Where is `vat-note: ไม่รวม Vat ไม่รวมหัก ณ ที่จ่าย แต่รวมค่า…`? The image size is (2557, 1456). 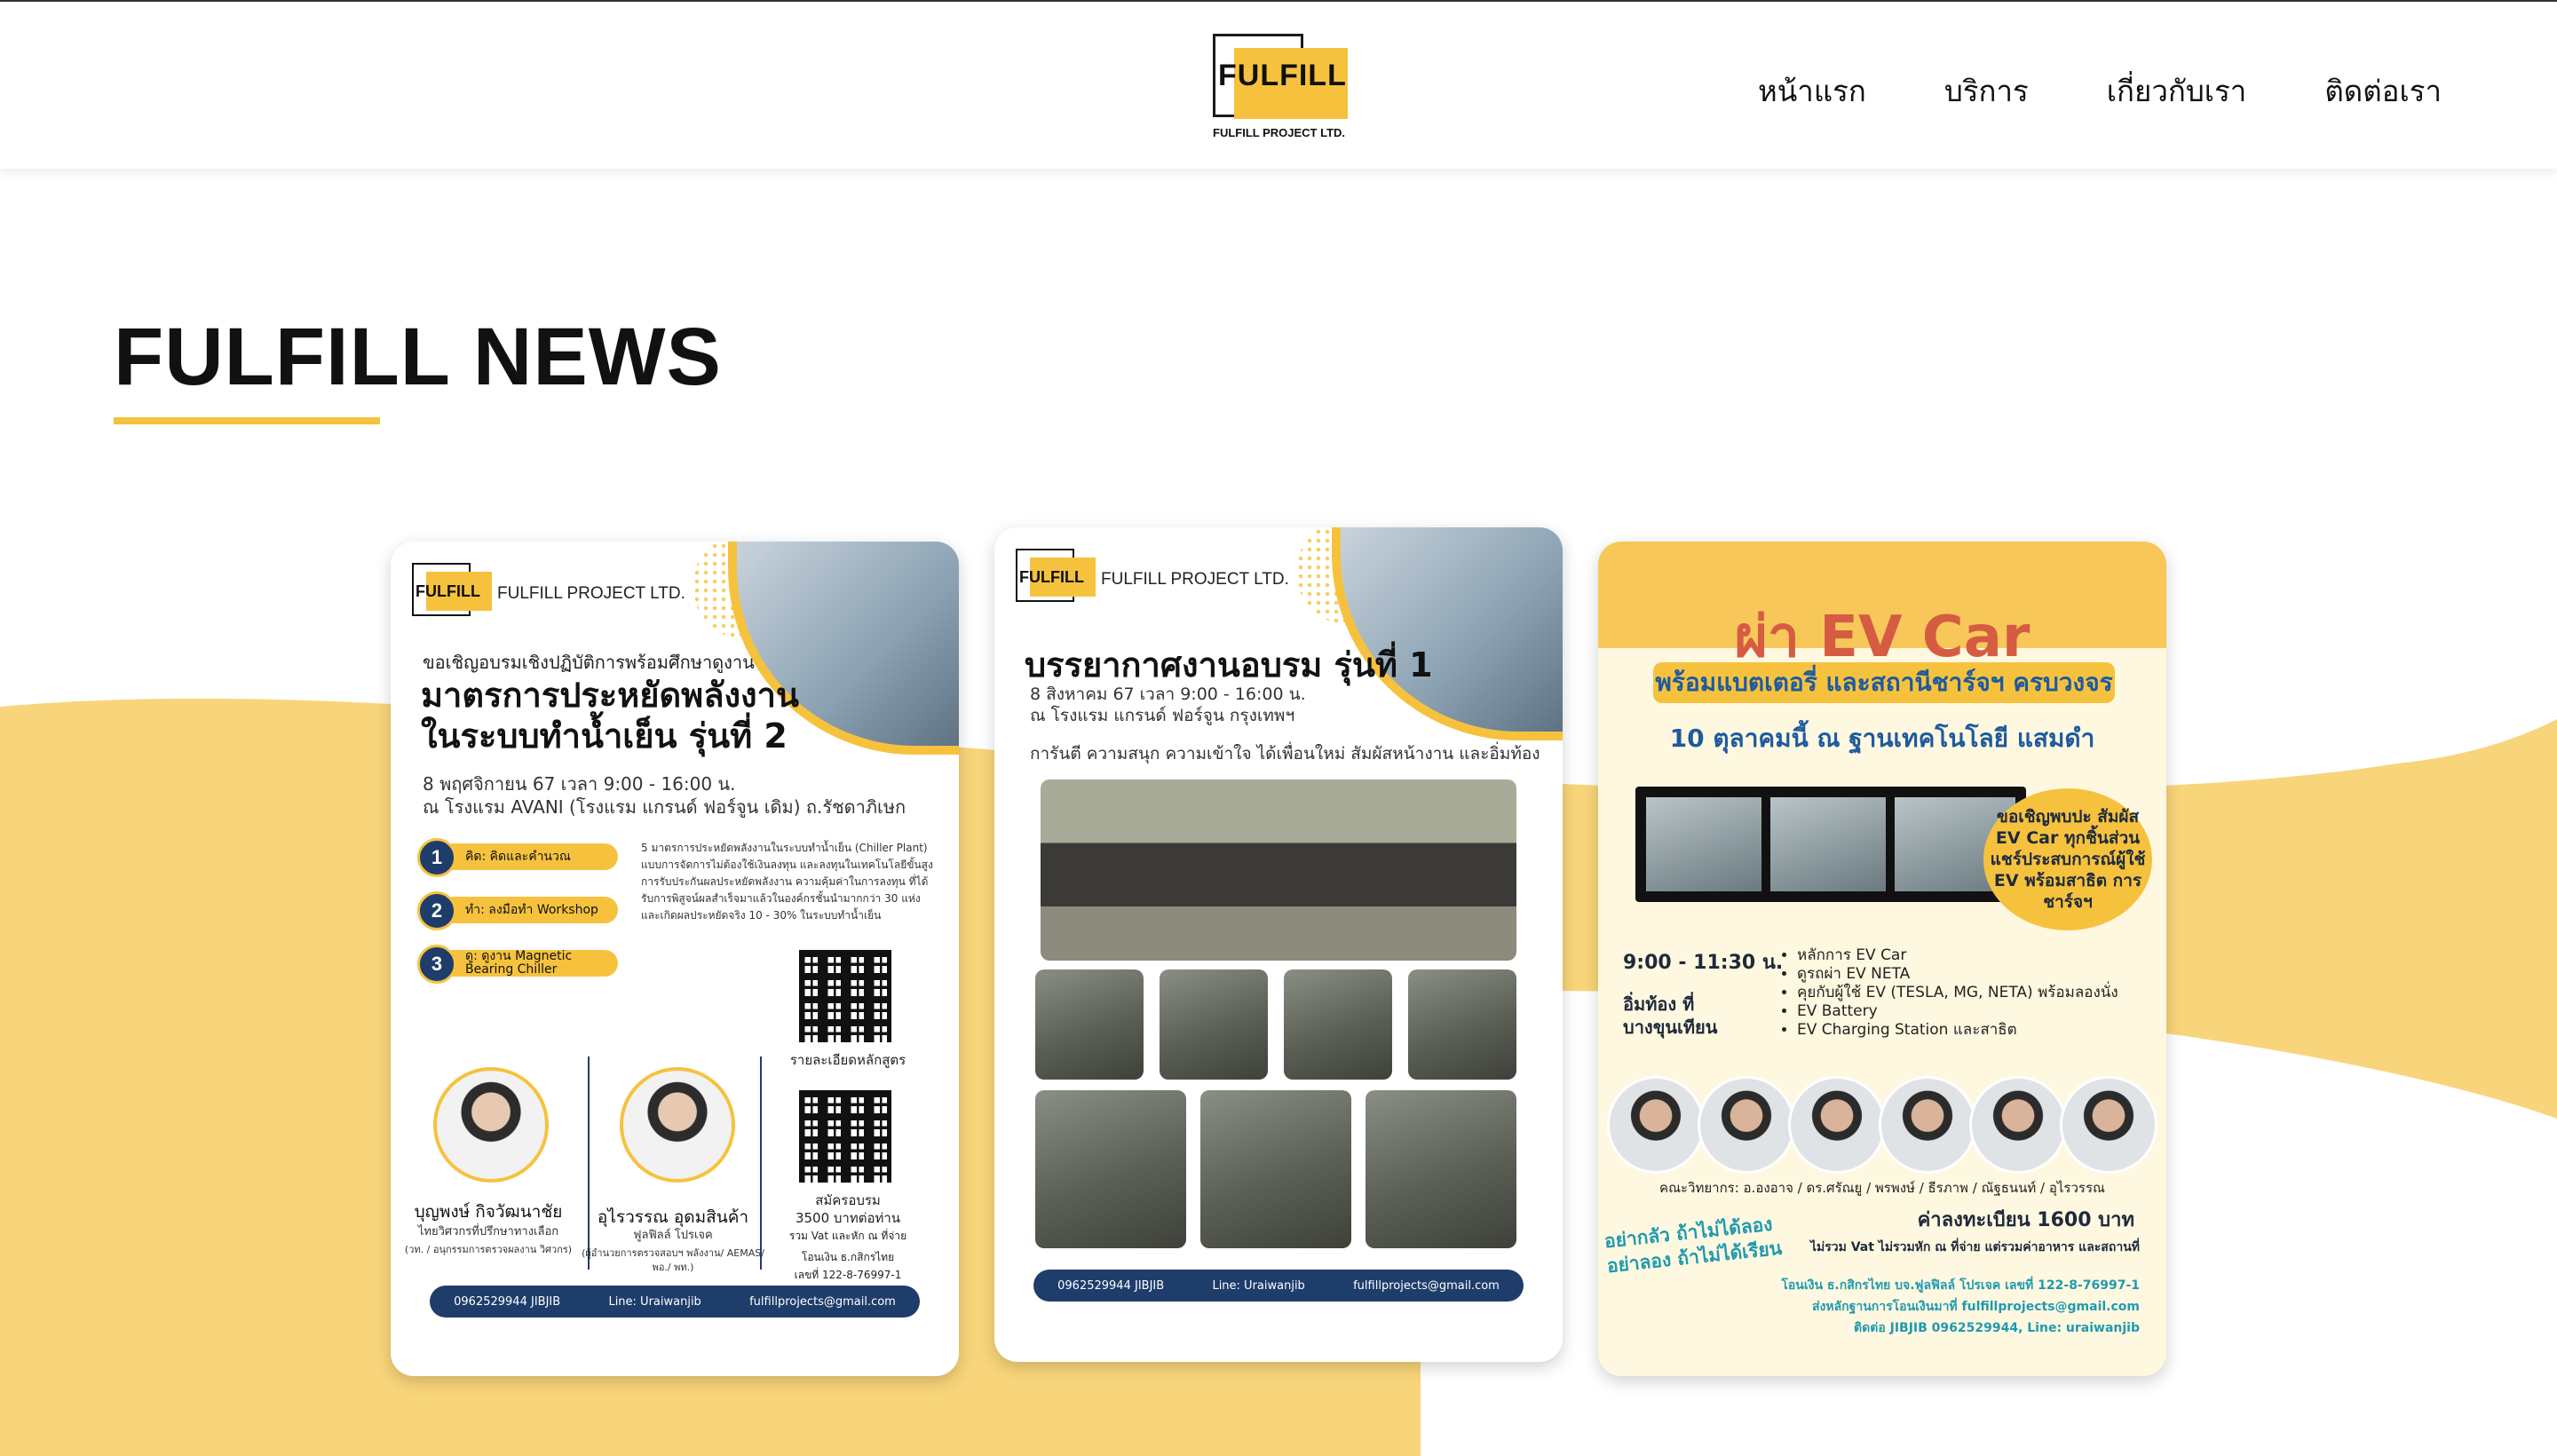 vat-note: ไม่รวม Vat ไม่รวมหัก ณ ที่จ่าย แต่รวมค่า… is located at coordinates (1974, 1247).